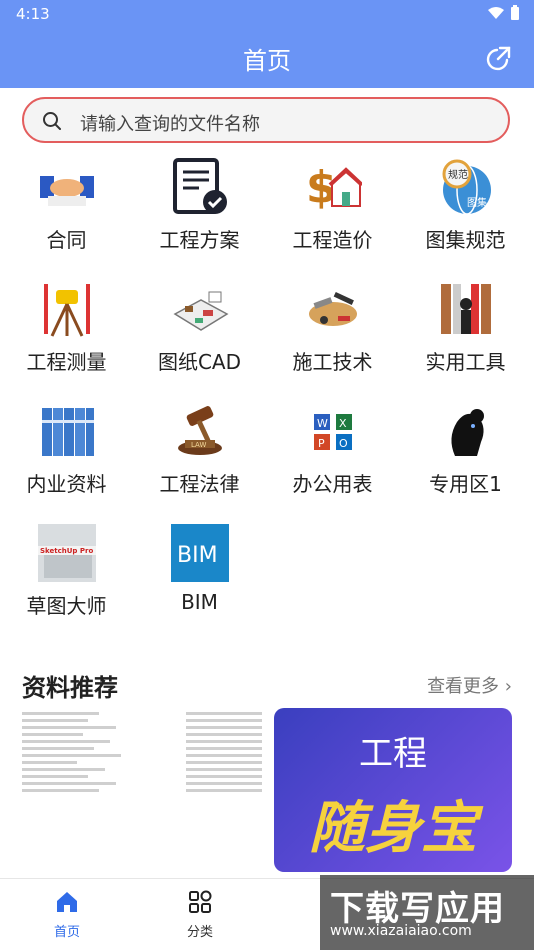 Image resolution: width=534 pixels, height=951 pixels. I want to click on grid-item-cad: 图纸CAD, so click(199, 333).